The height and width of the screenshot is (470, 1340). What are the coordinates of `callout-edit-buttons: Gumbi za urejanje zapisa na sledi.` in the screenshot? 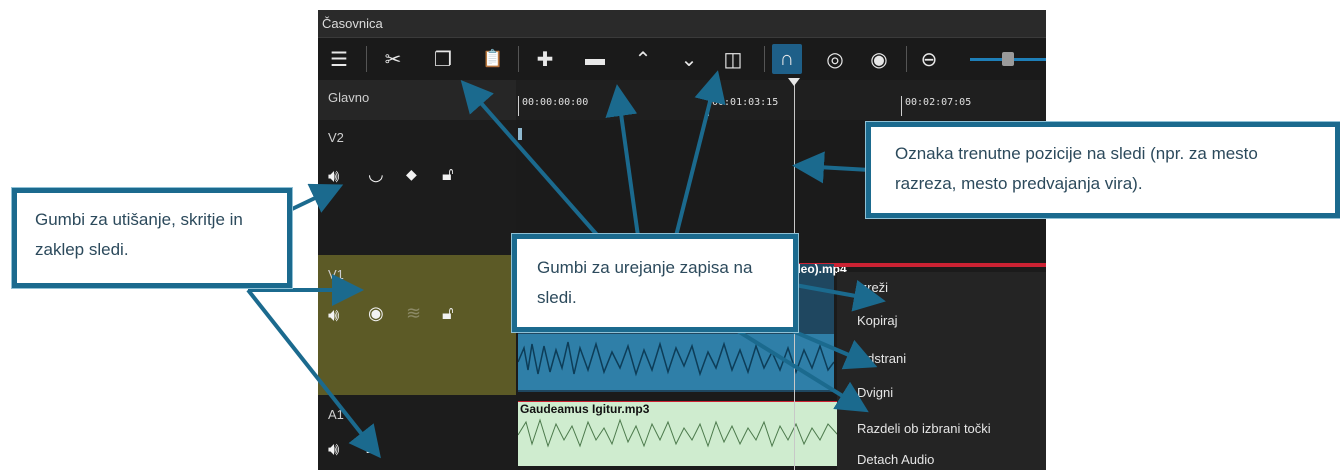 It's located at (655, 283).